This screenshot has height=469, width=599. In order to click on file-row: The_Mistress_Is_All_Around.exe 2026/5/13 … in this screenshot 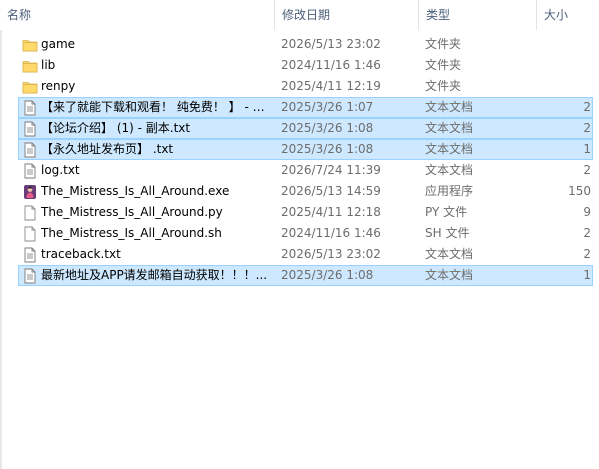, I will do `click(299, 191)`.